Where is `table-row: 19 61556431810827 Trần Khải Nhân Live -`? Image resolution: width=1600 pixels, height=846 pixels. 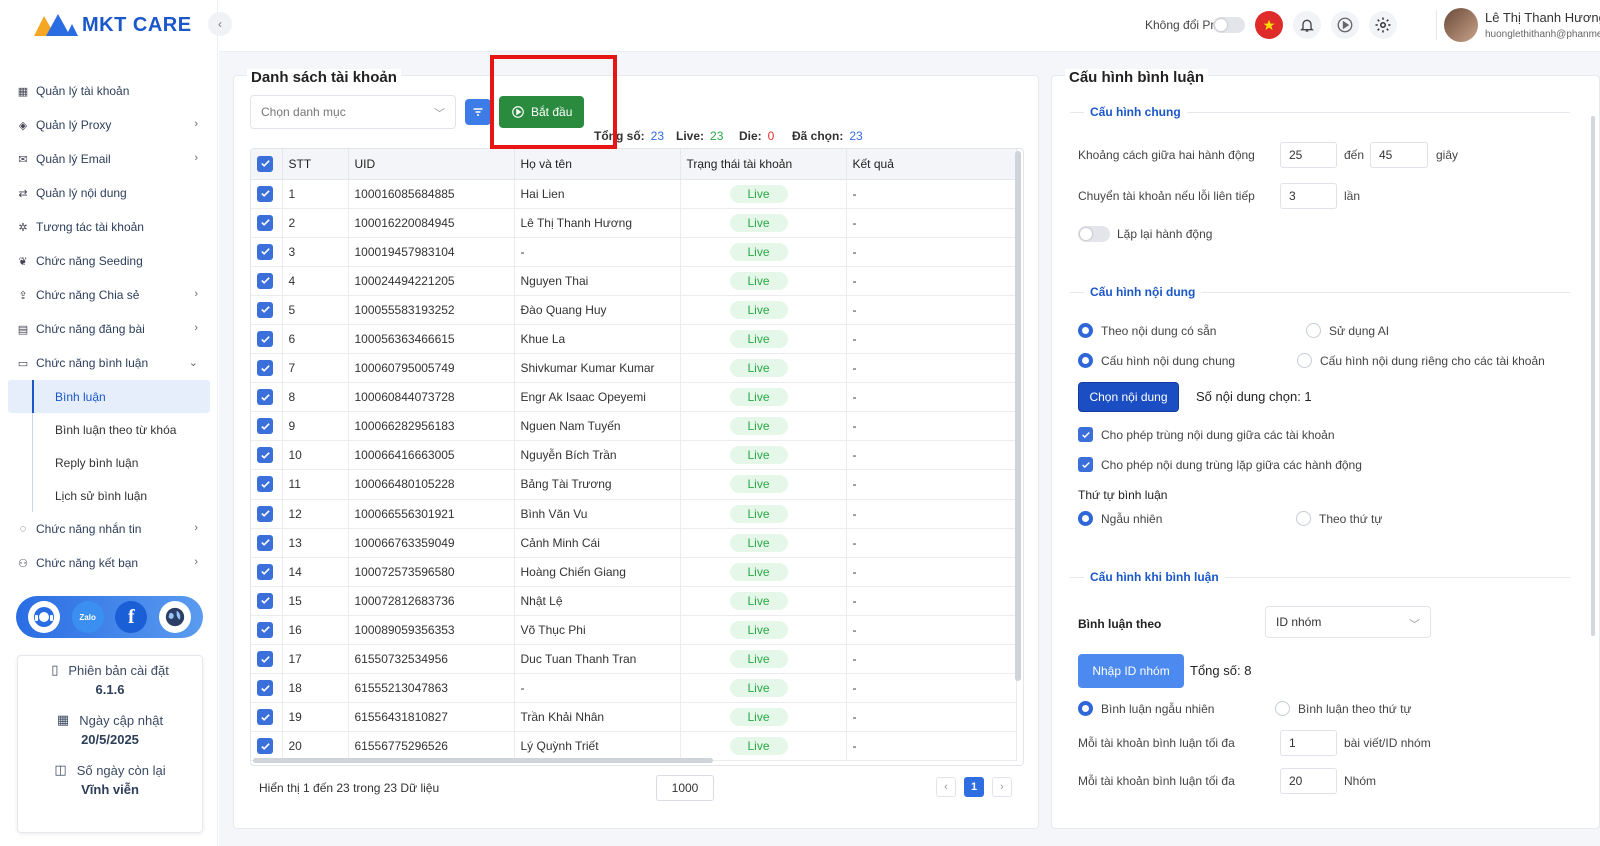 table-row: 19 61556431810827 Trần Khải Nhân Live - is located at coordinates (634, 717).